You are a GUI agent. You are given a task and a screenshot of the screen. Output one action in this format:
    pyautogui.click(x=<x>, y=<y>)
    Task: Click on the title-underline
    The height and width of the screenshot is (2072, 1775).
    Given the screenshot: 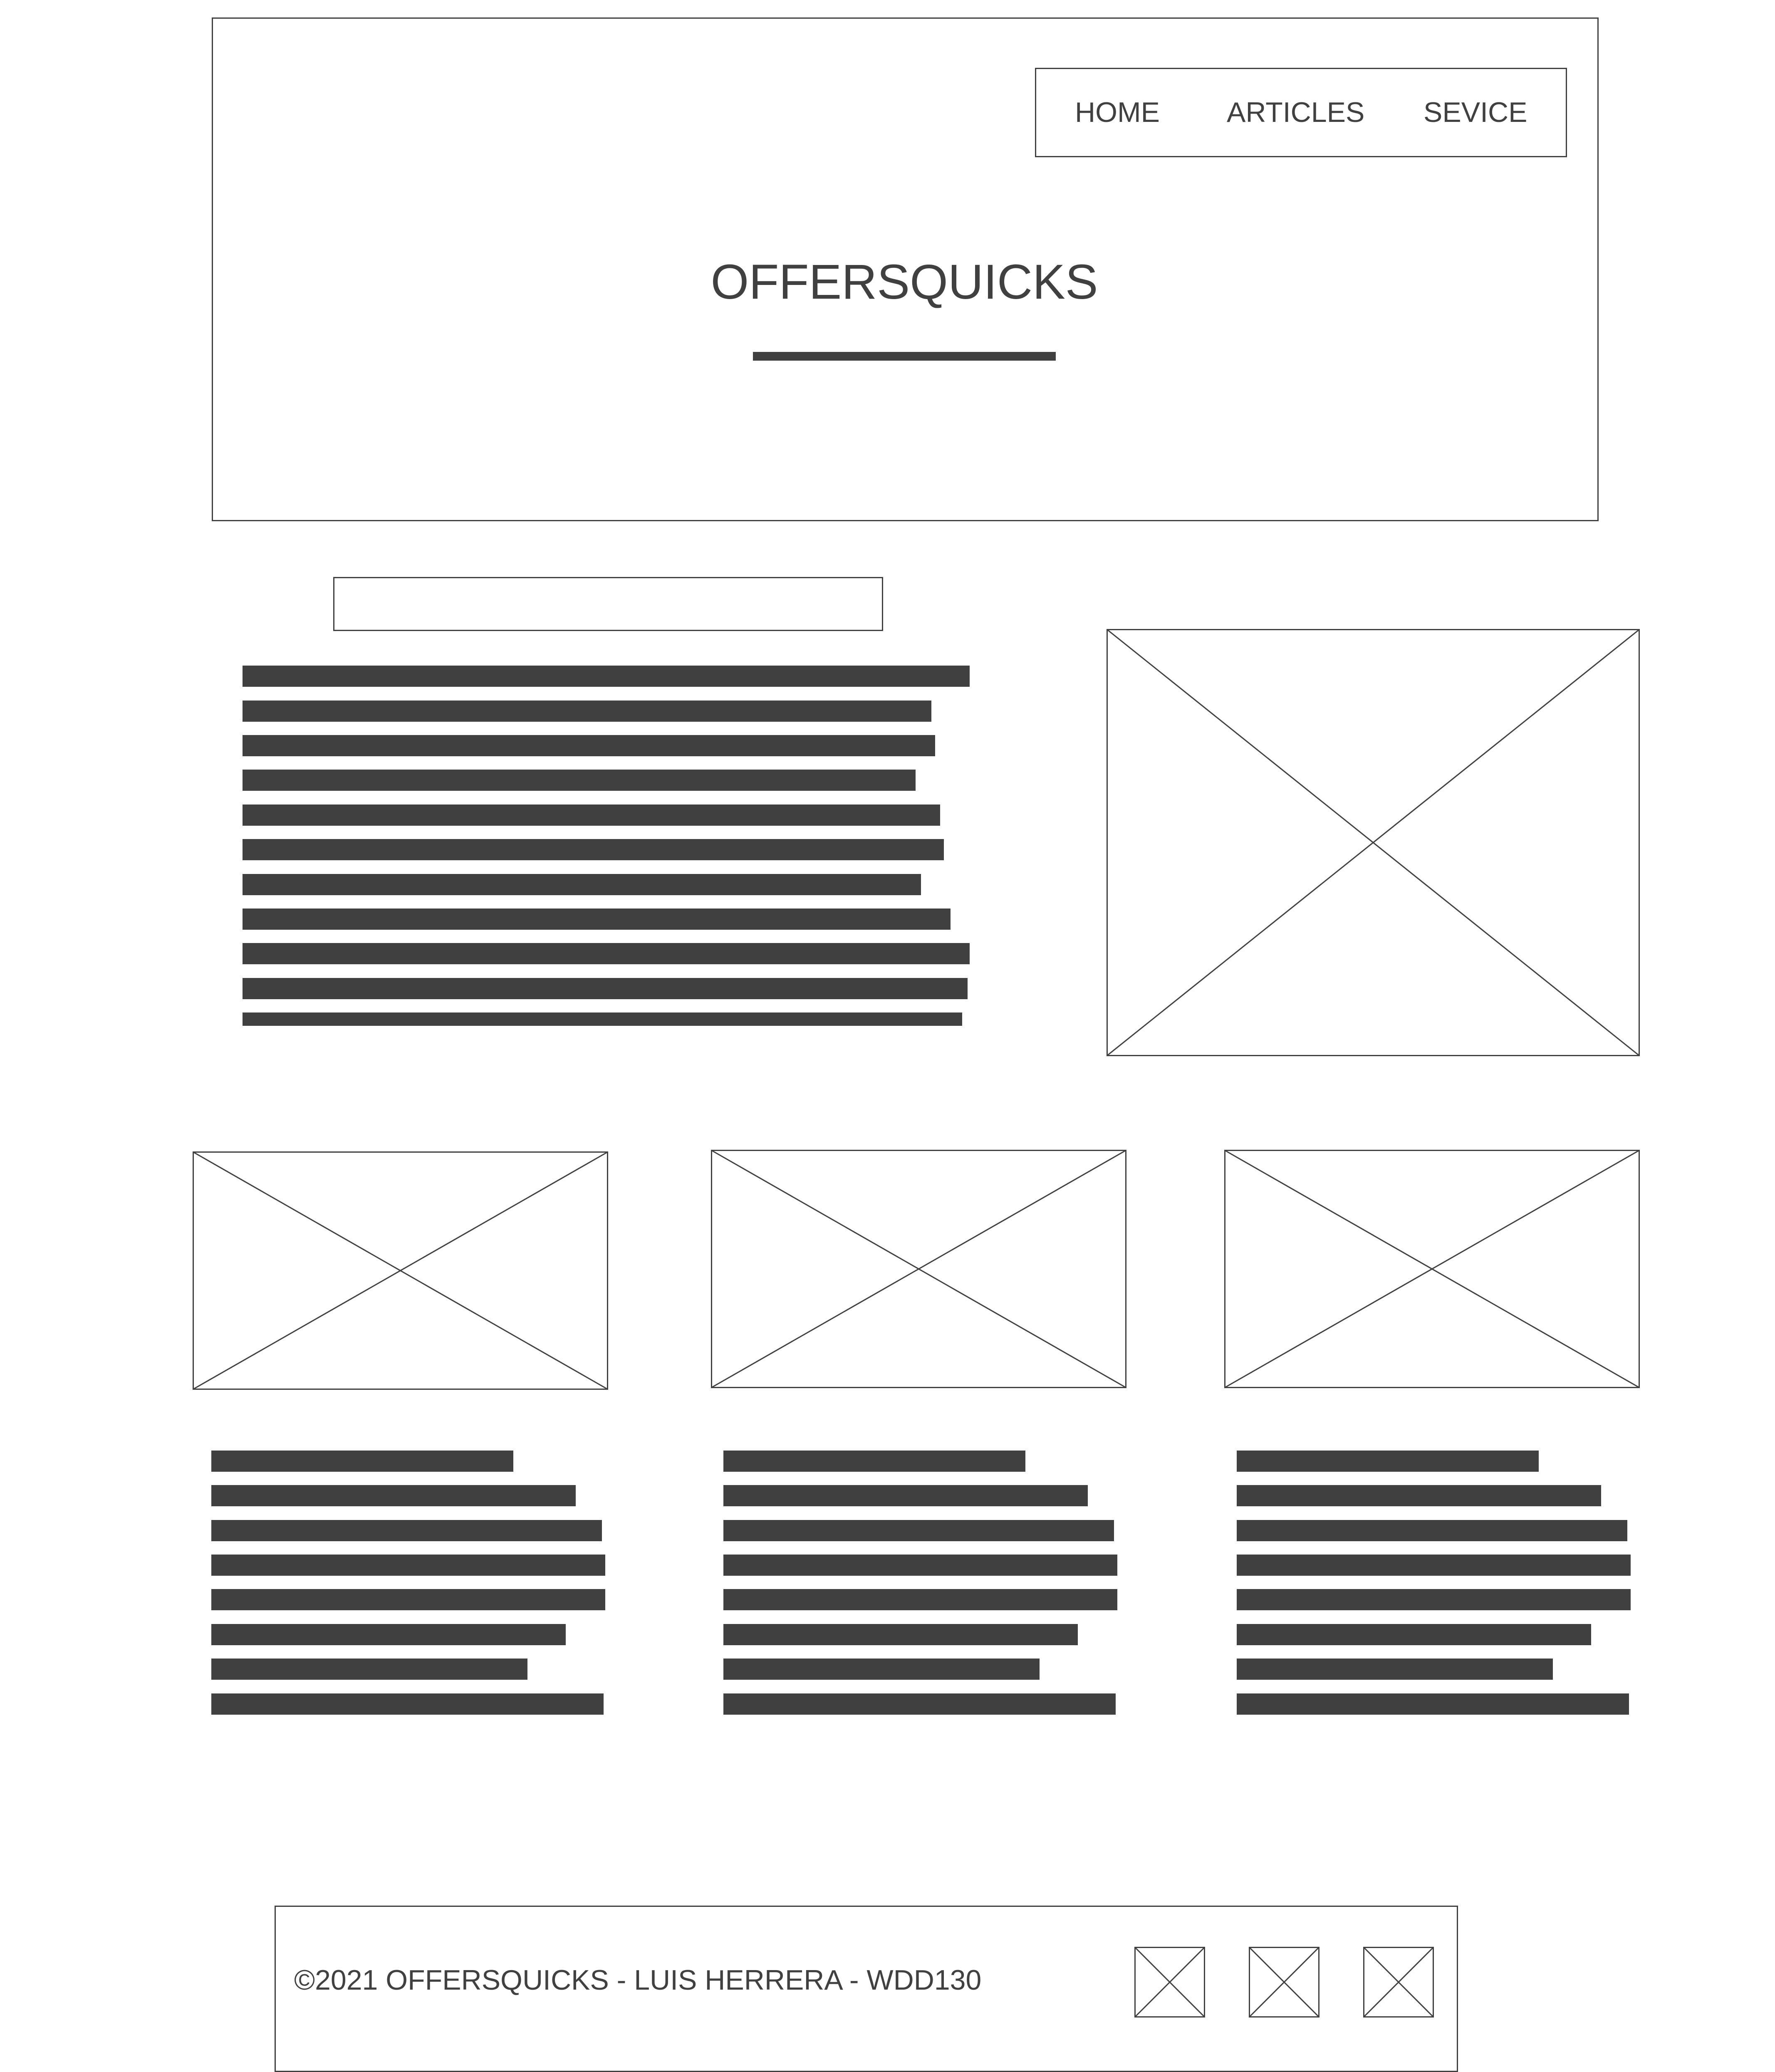 What is the action you would take?
    pyautogui.click(x=904, y=357)
    